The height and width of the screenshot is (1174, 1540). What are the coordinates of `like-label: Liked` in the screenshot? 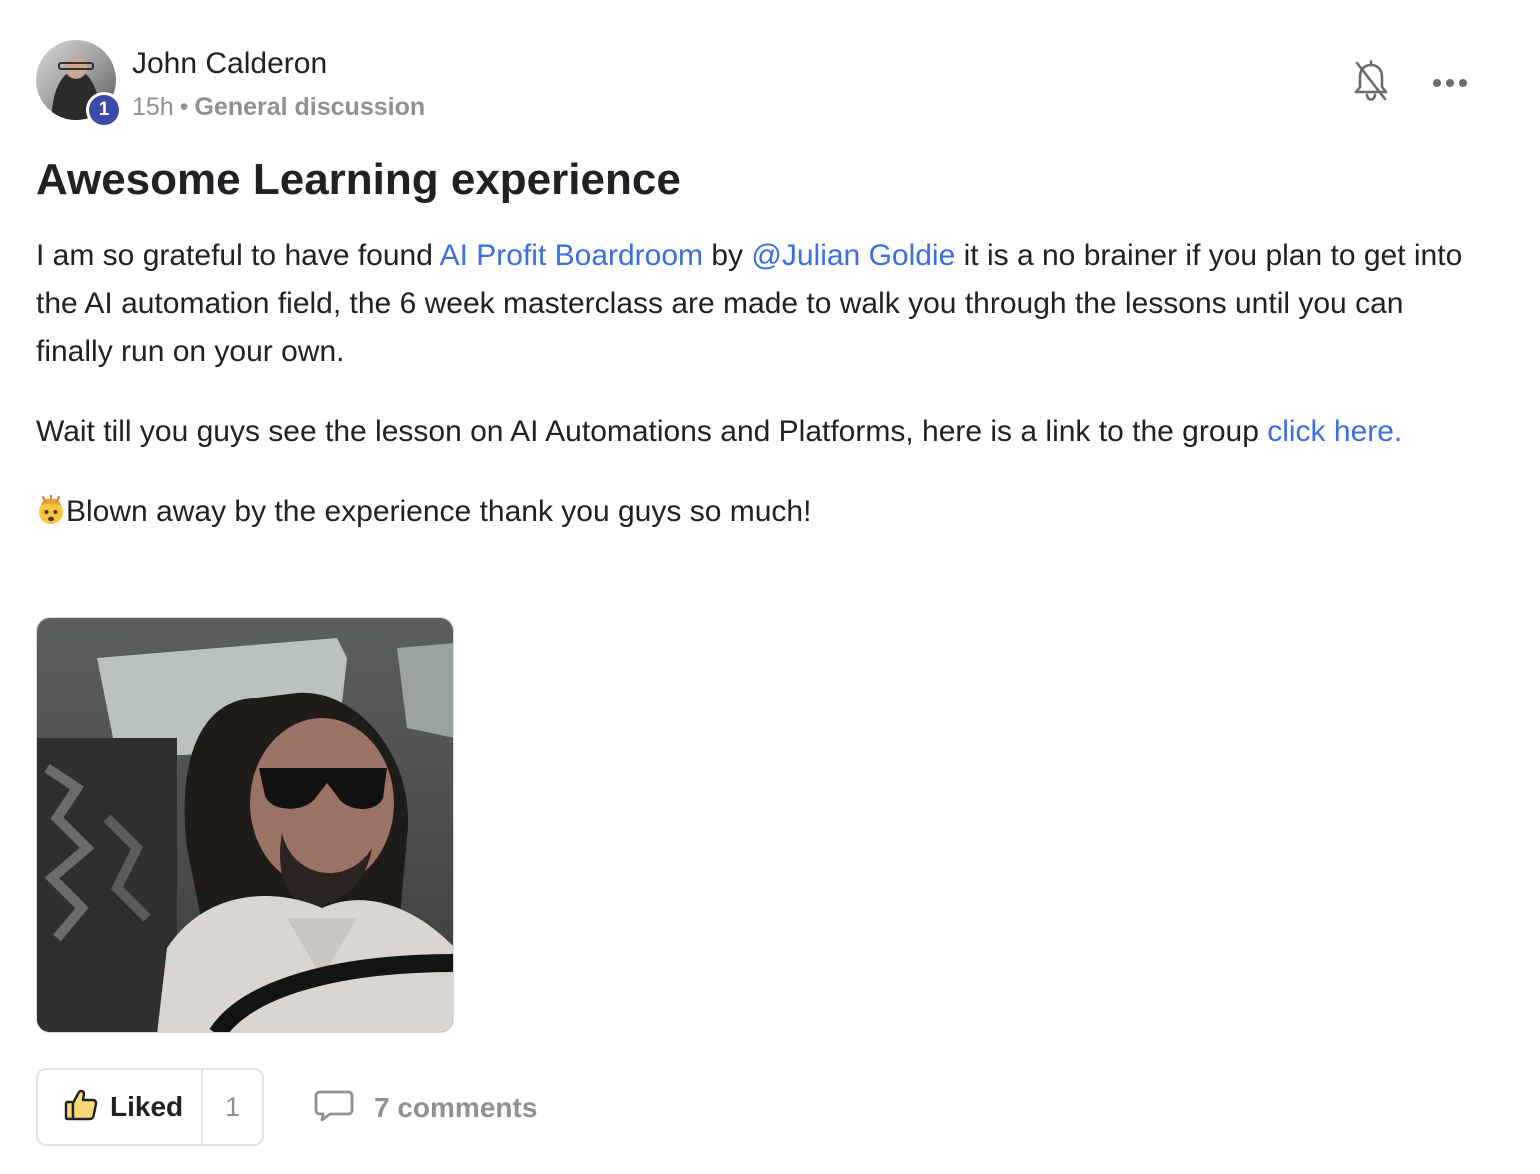 It's located at (147, 1106).